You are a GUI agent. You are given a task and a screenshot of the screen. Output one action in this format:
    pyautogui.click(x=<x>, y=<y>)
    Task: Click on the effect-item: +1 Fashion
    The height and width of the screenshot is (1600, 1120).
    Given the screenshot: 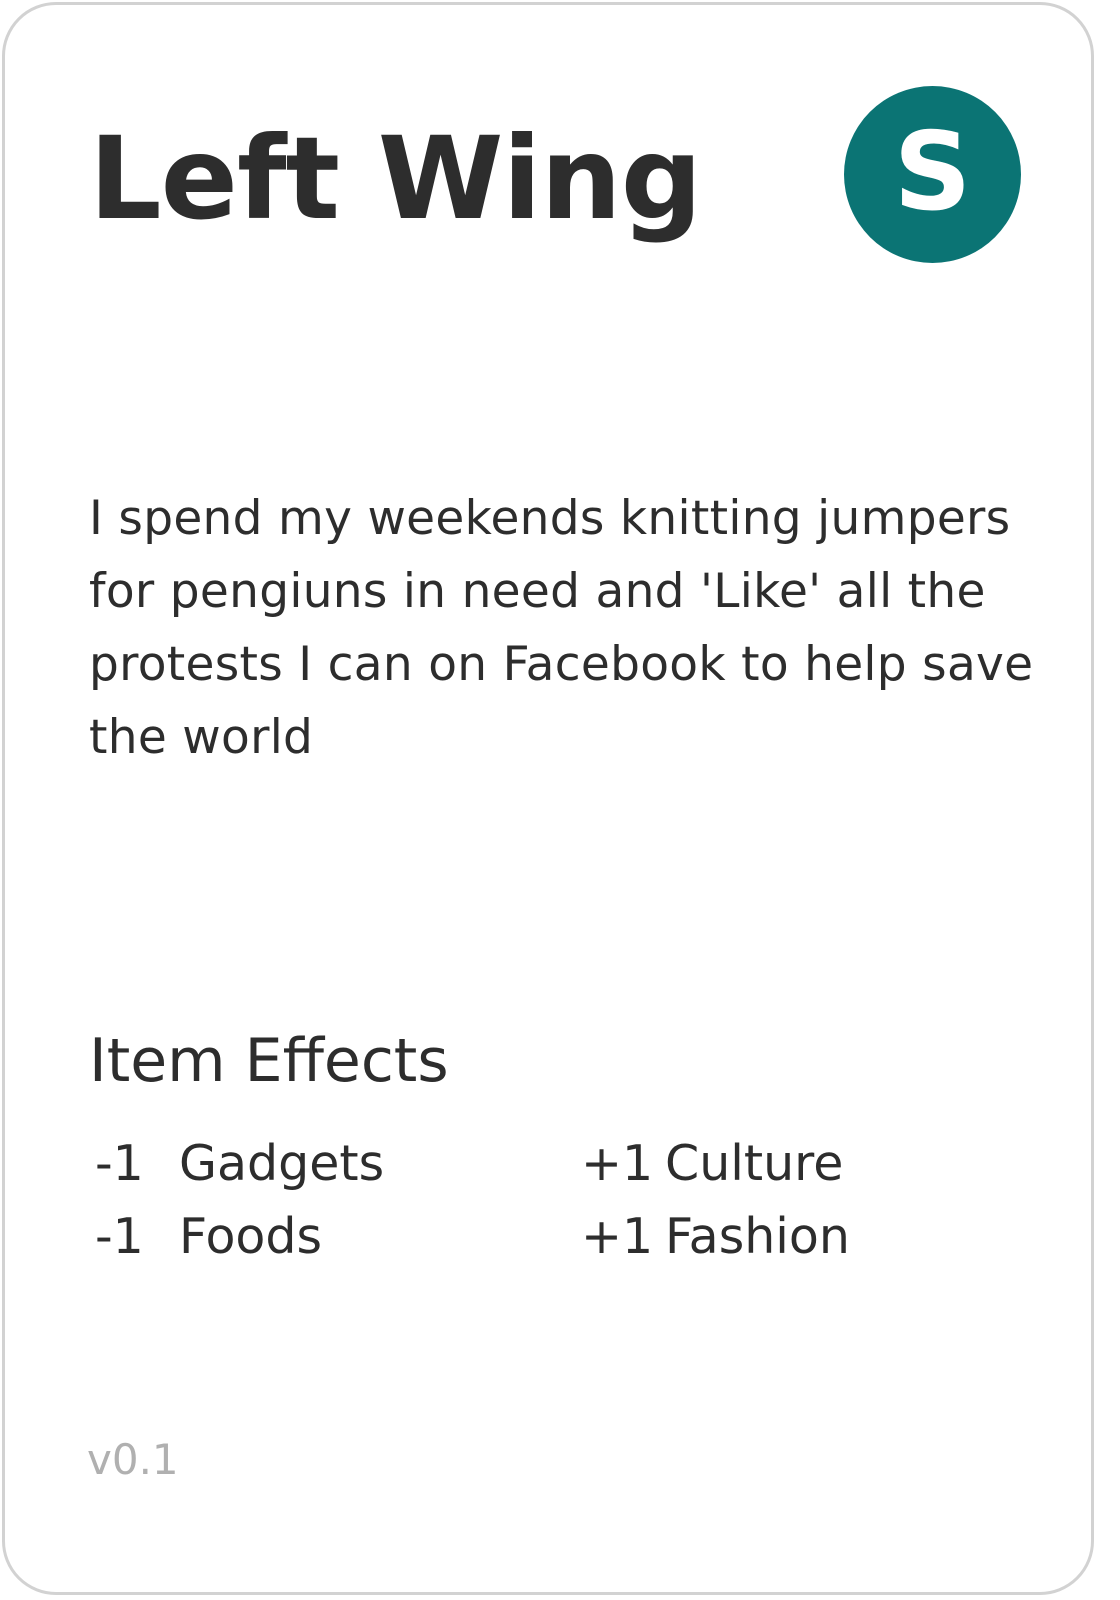 What is the action you would take?
    pyautogui.click(x=715, y=1236)
    